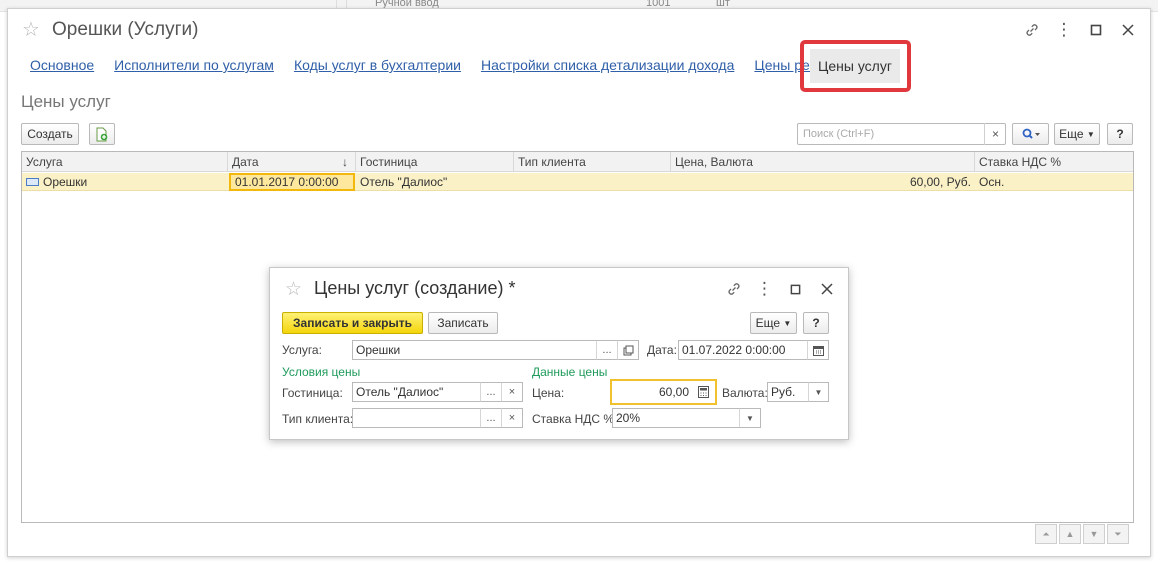  I want to click on price-data-group-label: Данные цены, so click(570, 372).